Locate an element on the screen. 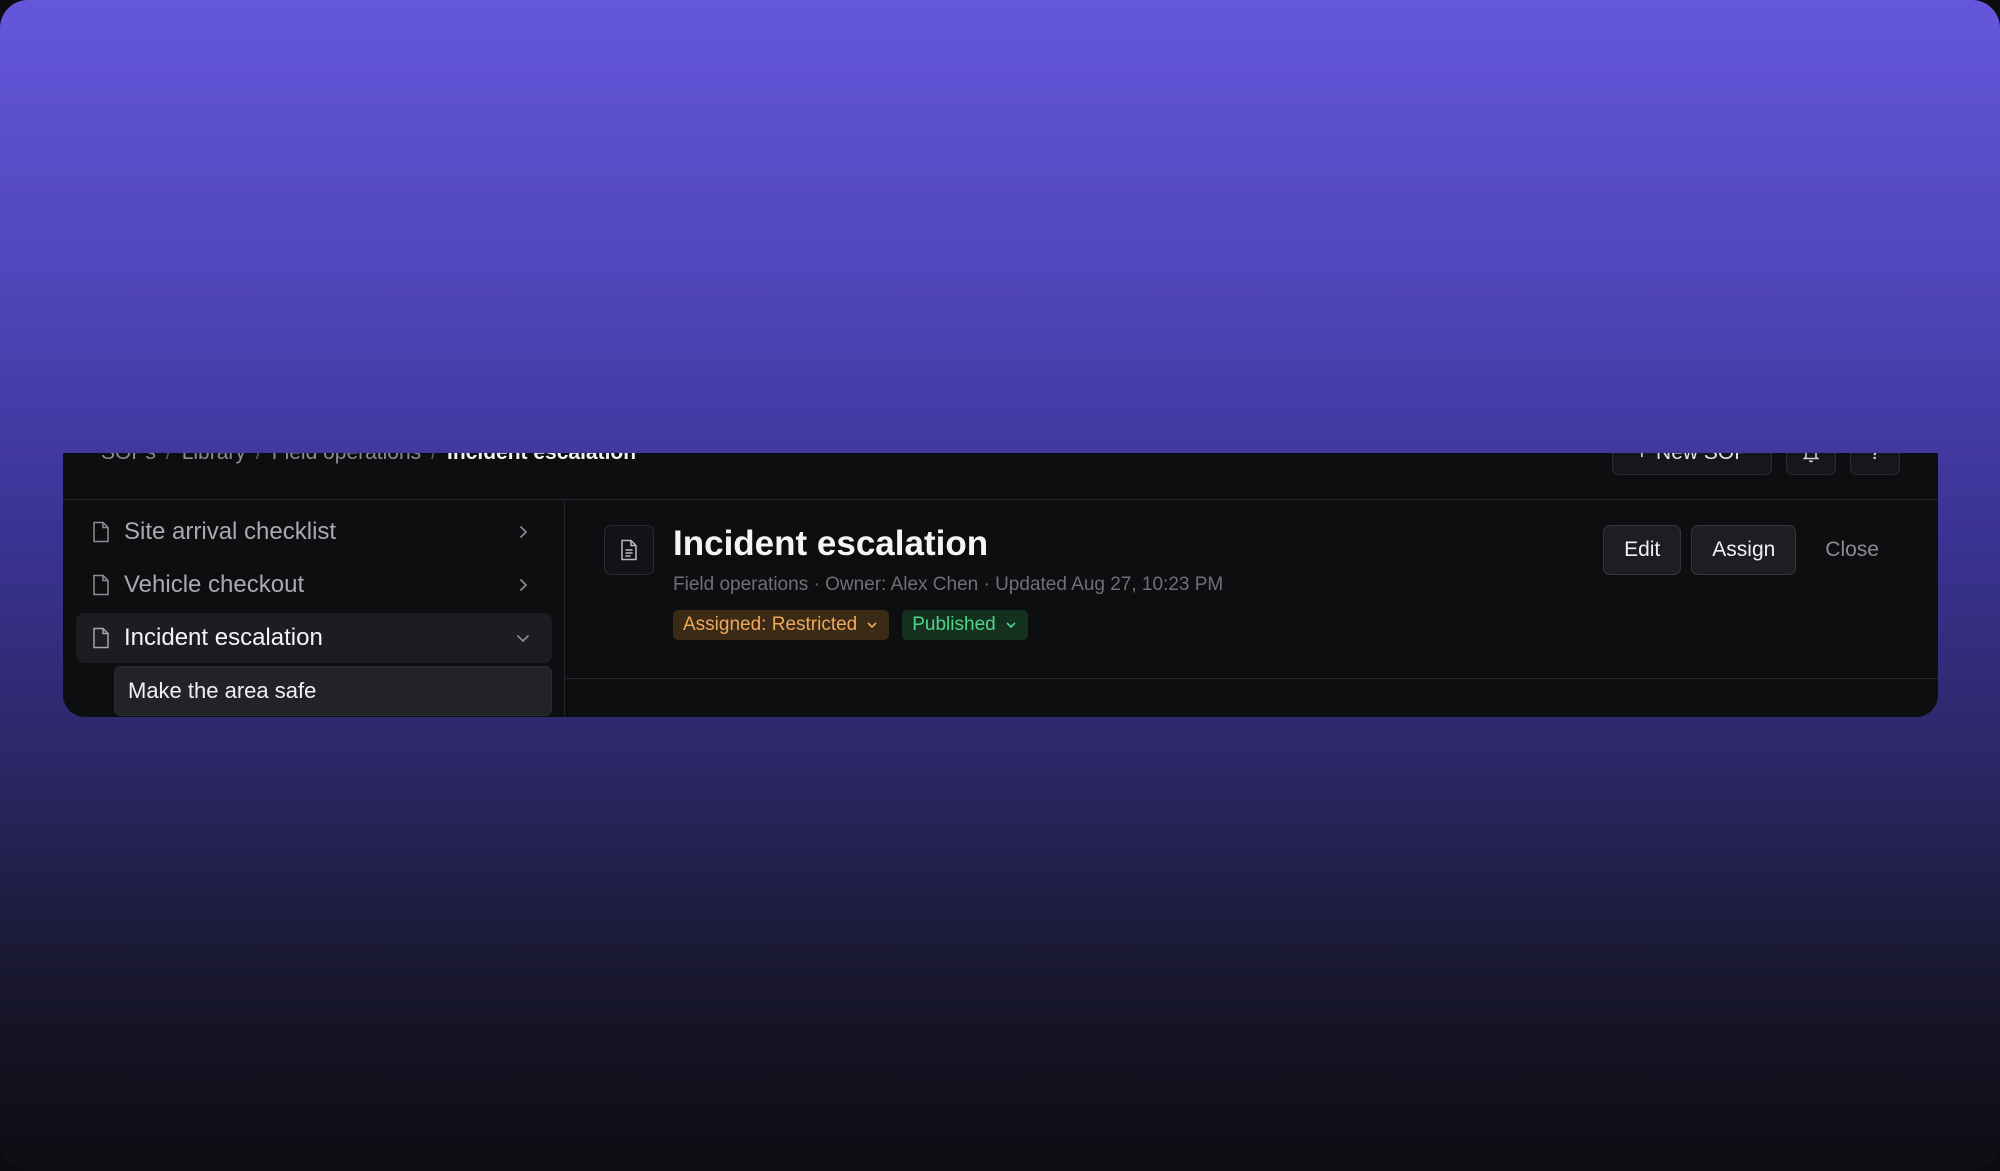 This screenshot has width=2000, height=1171. assigned-badge: Assigned: Restricted is located at coordinates (781, 625).